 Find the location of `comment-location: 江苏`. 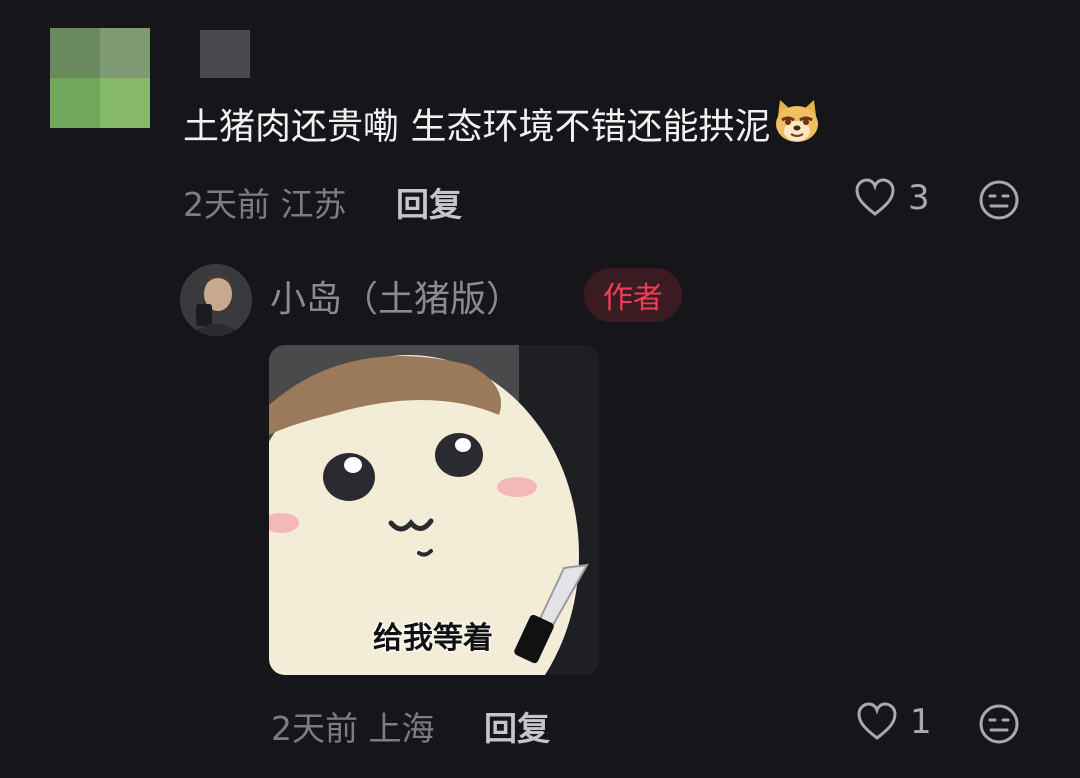

comment-location: 江苏 is located at coordinates (313, 204).